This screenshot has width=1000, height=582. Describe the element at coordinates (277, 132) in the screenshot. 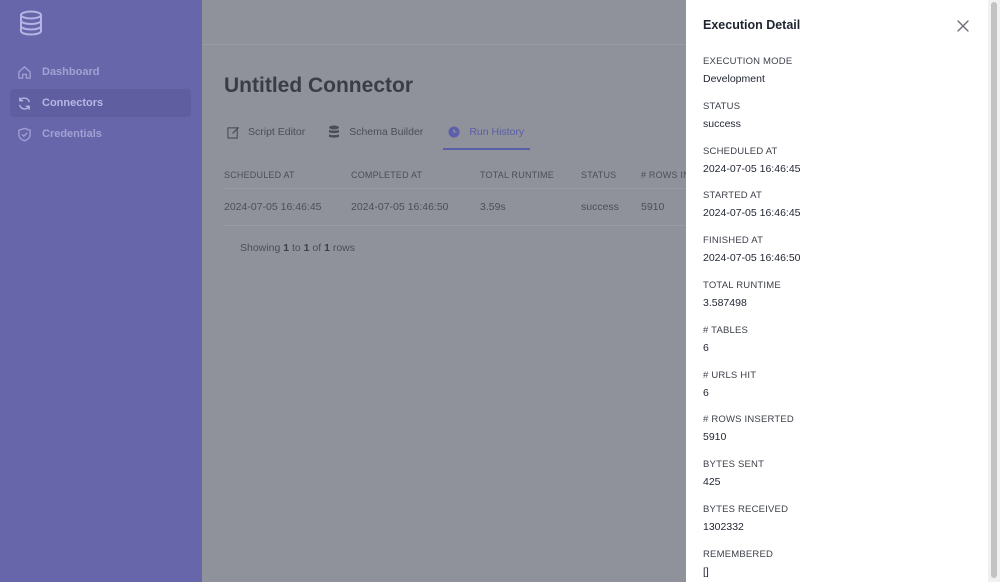

I see `tab-label: Script Editor` at that location.